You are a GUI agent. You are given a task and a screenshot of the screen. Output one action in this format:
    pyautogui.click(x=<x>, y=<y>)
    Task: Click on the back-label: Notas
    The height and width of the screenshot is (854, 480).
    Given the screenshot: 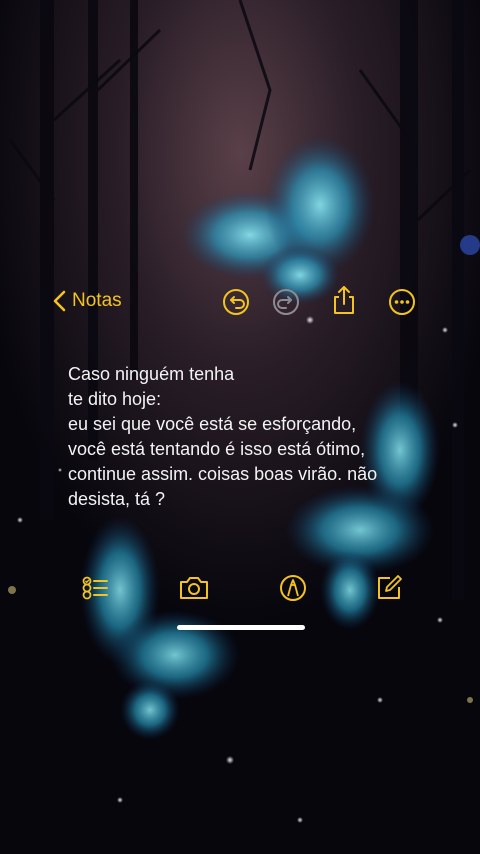 What is the action you would take?
    pyautogui.click(x=97, y=300)
    